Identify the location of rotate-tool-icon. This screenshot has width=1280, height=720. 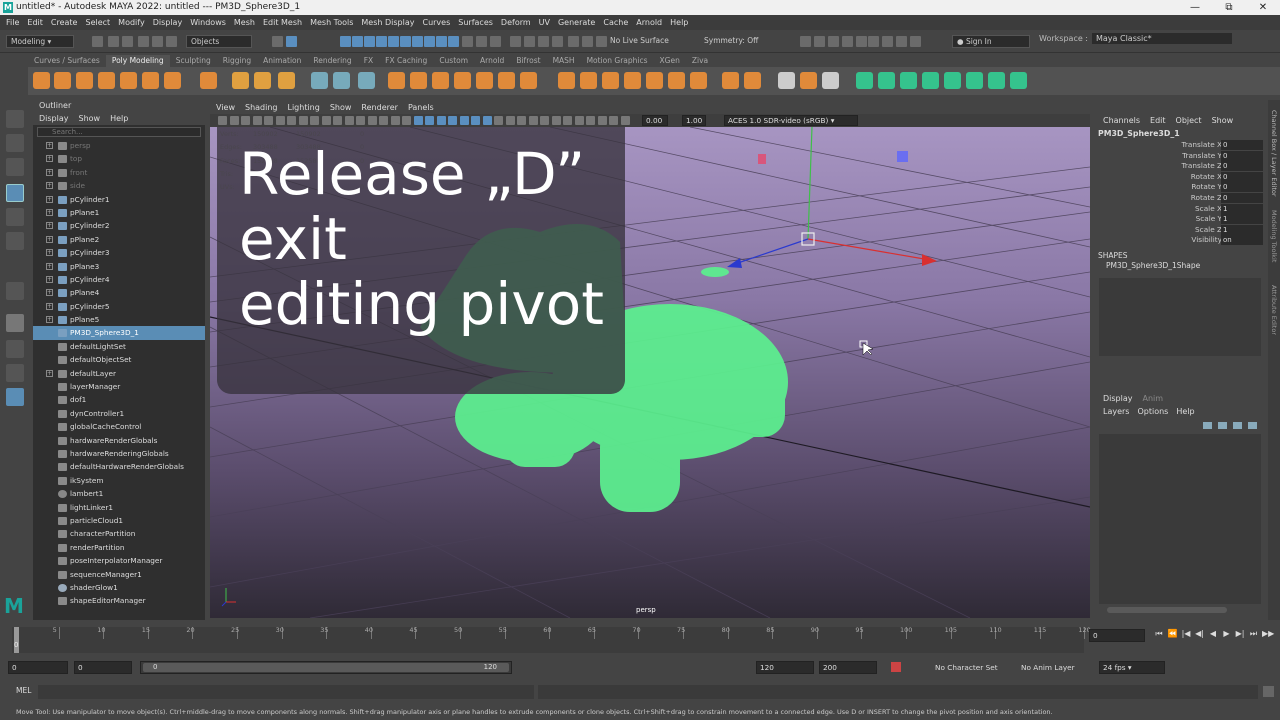
(15, 217).